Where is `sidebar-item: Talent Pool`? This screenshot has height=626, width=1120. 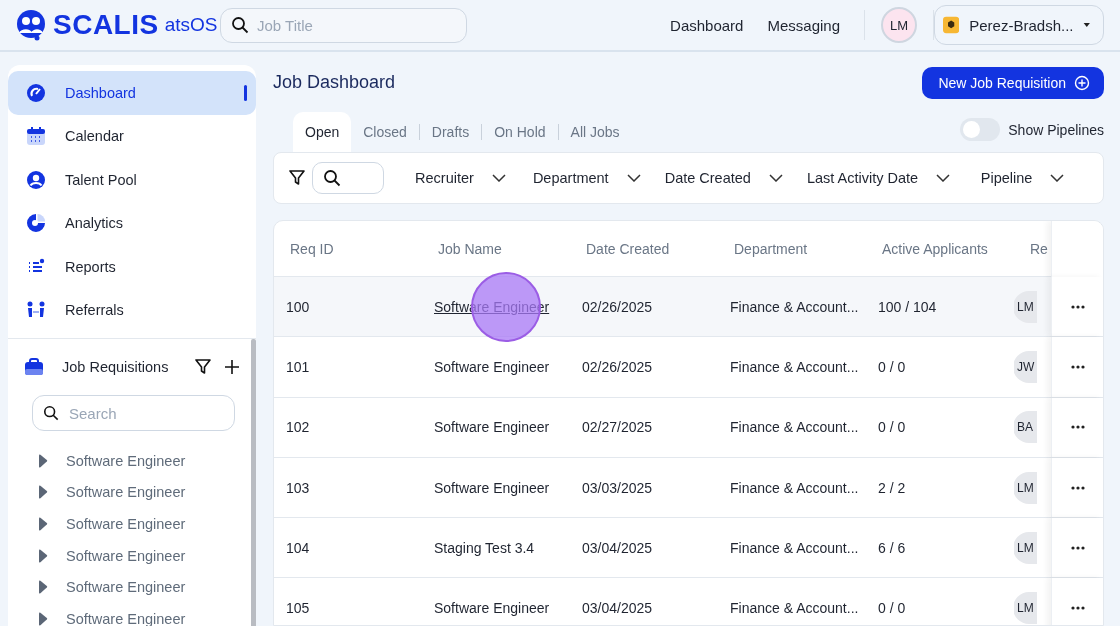 sidebar-item: Talent Pool is located at coordinates (132, 180).